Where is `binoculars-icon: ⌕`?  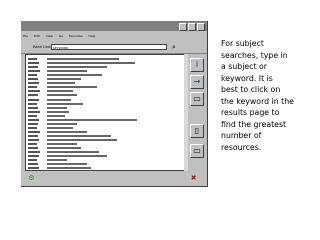 binoculars-icon: ⌕ is located at coordinates (174, 47).